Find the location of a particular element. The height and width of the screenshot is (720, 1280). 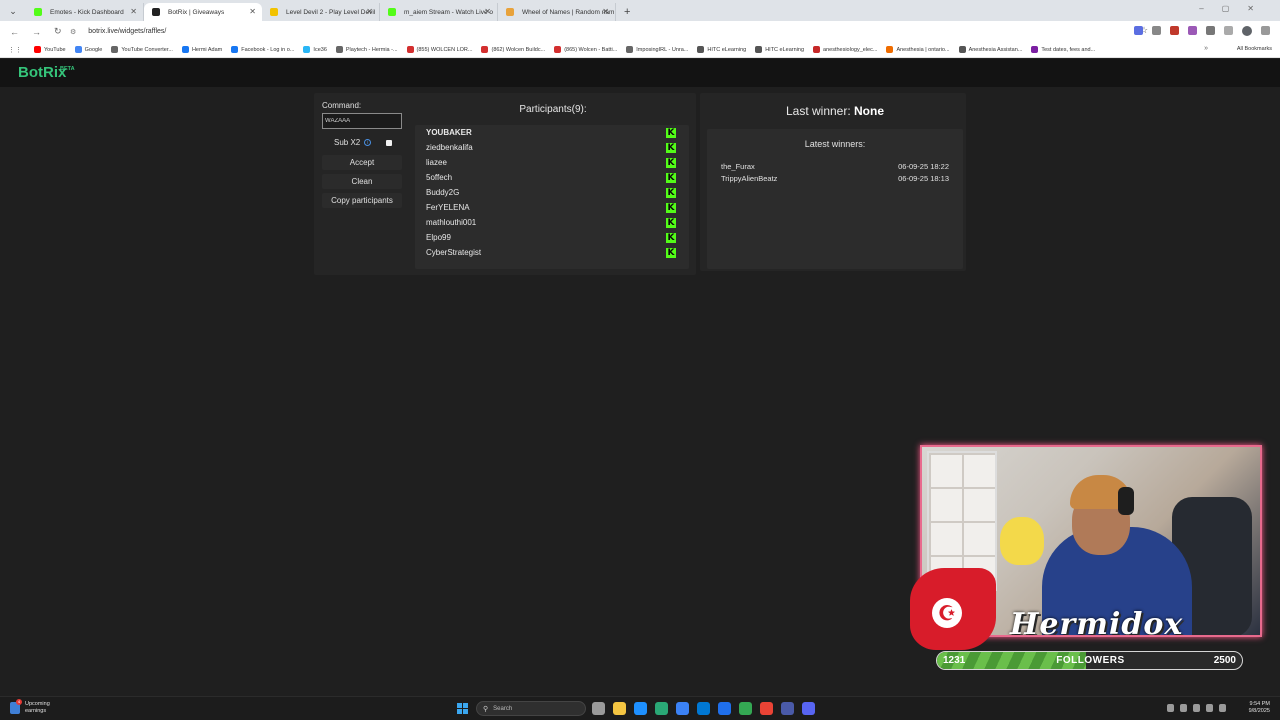

participant-row: ziedbenkalifa K is located at coordinates (552, 147).